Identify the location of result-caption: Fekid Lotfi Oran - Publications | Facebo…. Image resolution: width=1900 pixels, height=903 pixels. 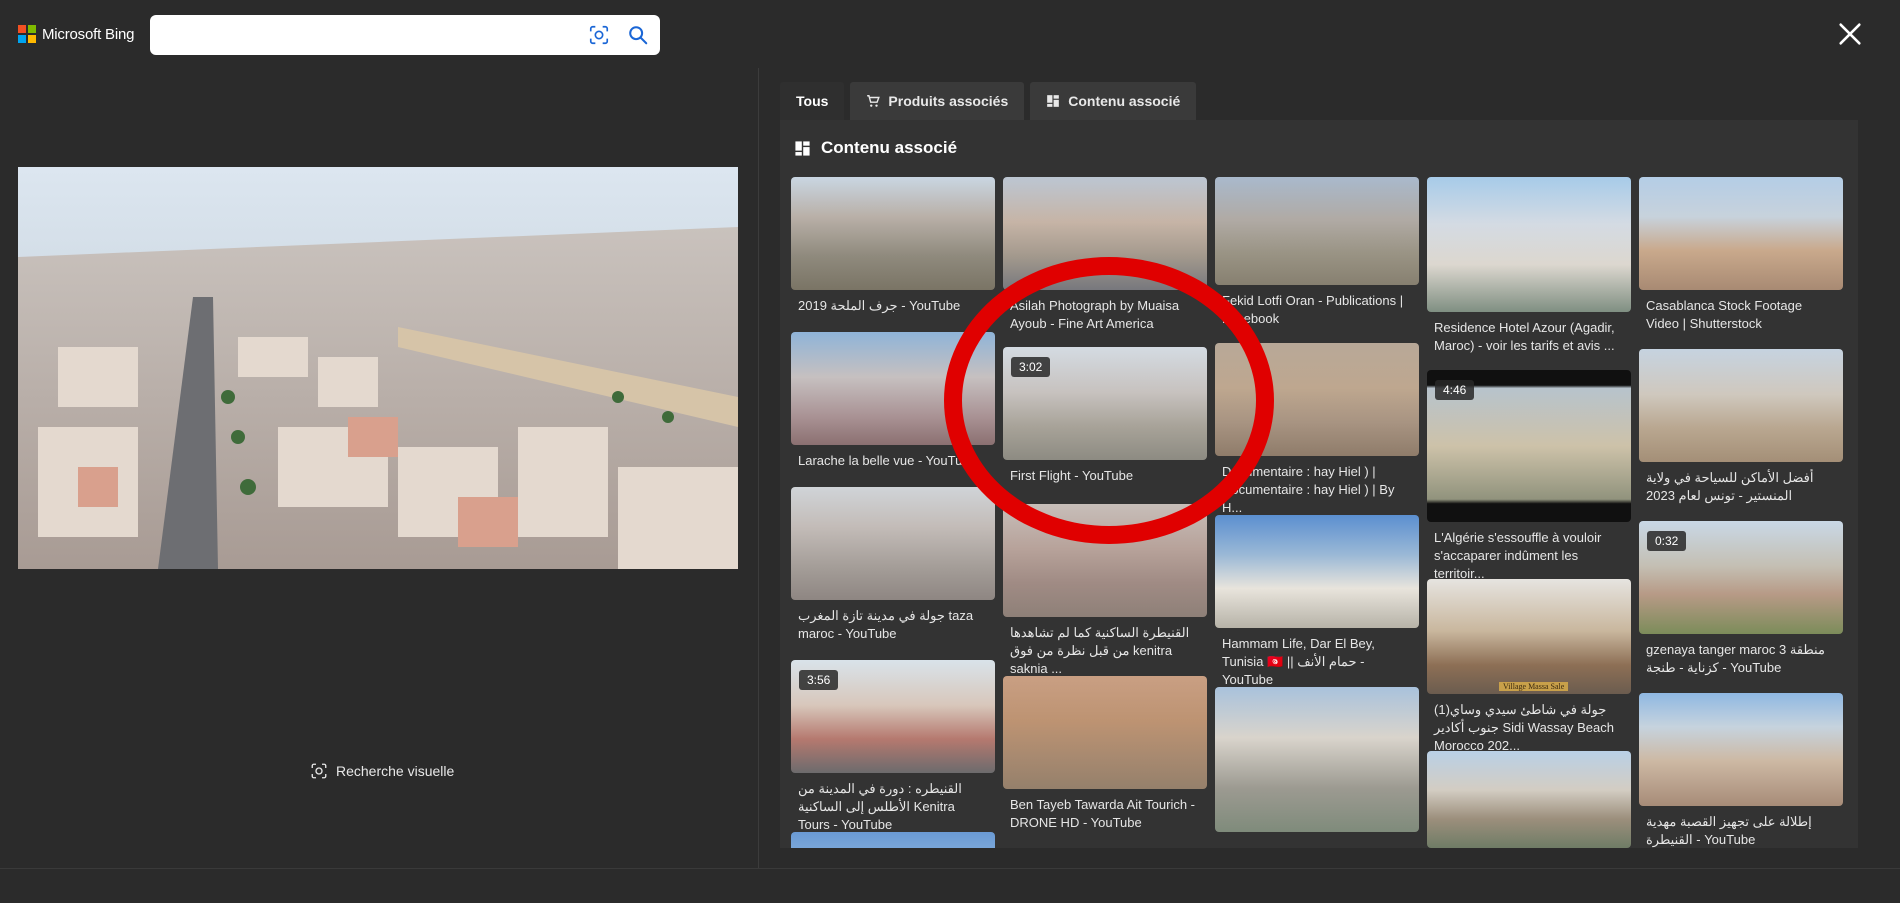
(1313, 309).